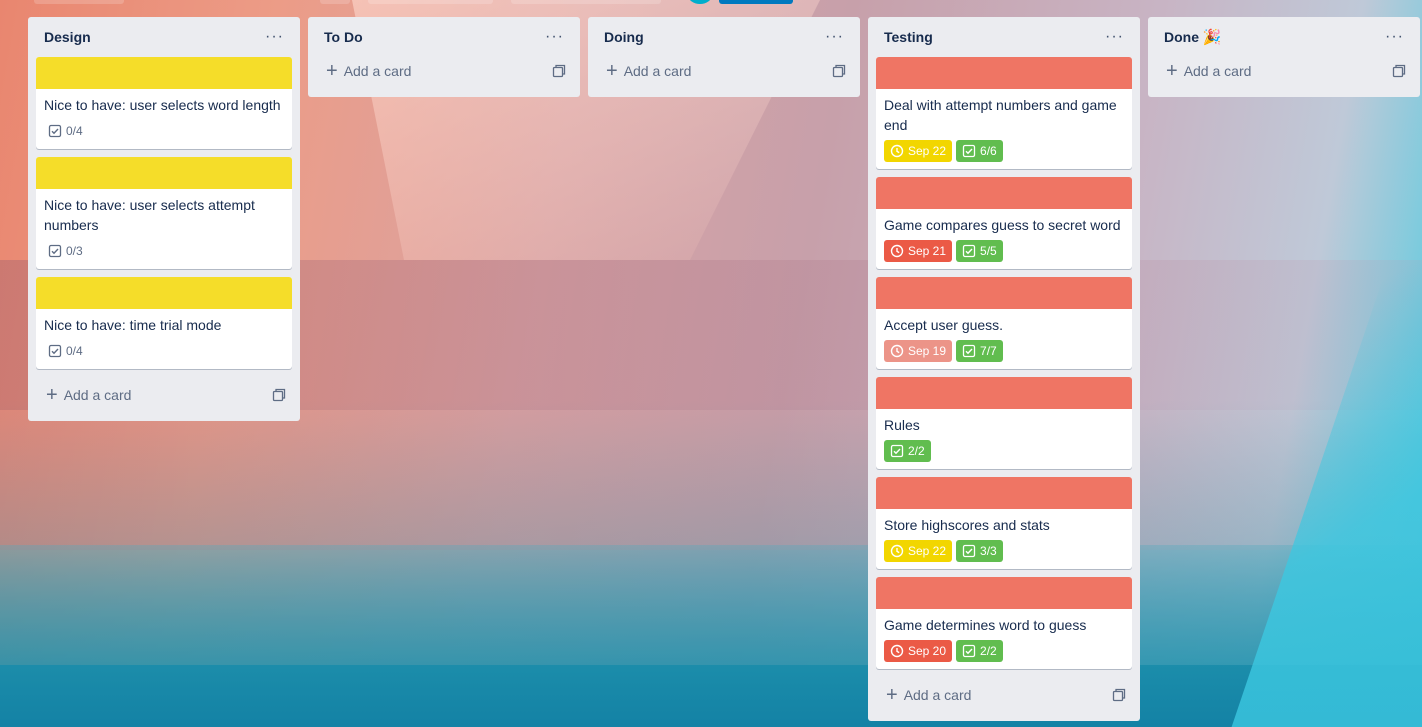  Describe the element at coordinates (67, 37) in the screenshot. I see `list-title: Design` at that location.